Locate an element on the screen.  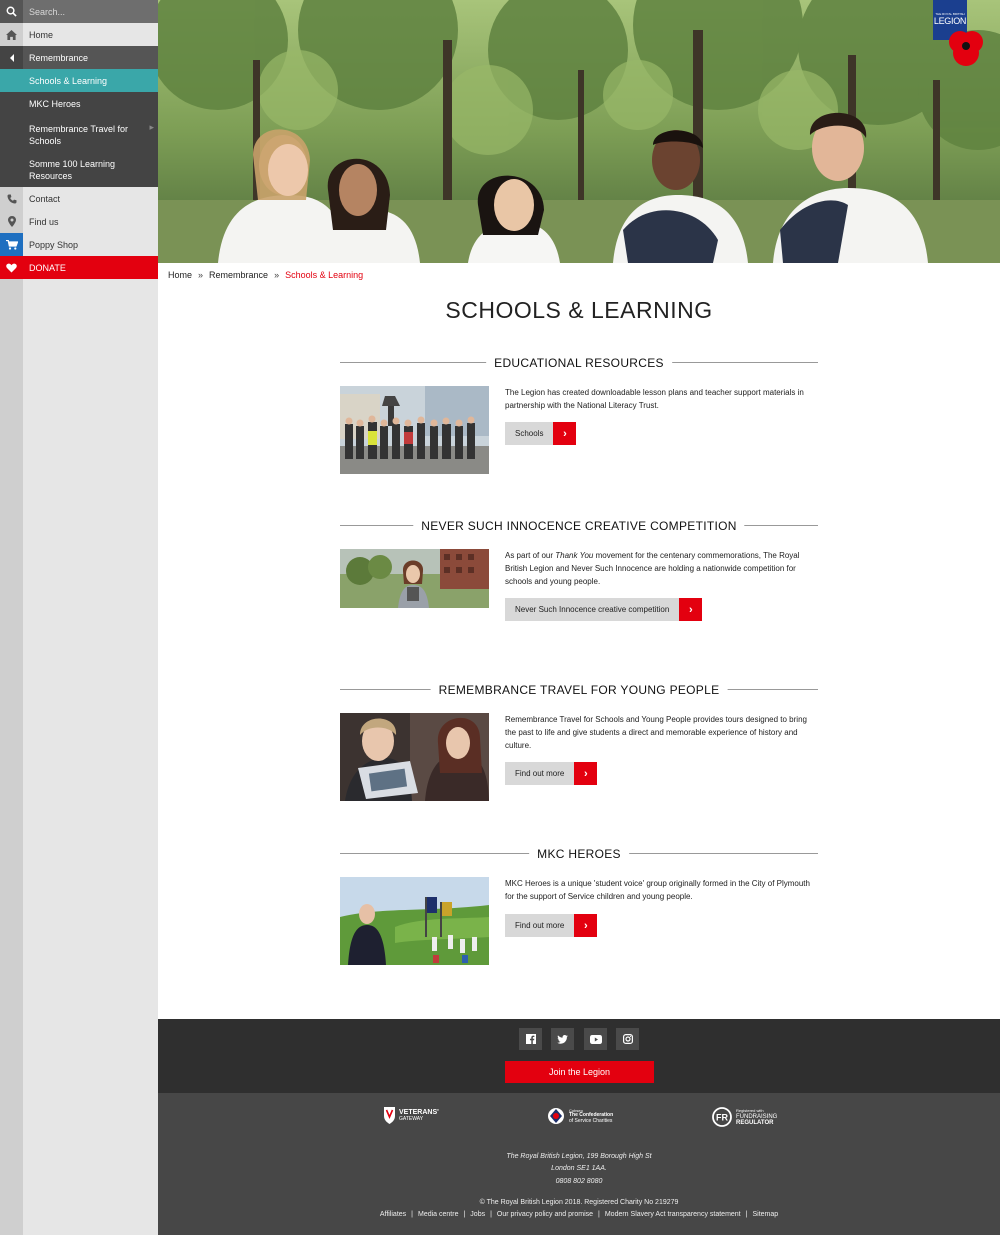
poppy-icon is located at coordinates (966, 48).